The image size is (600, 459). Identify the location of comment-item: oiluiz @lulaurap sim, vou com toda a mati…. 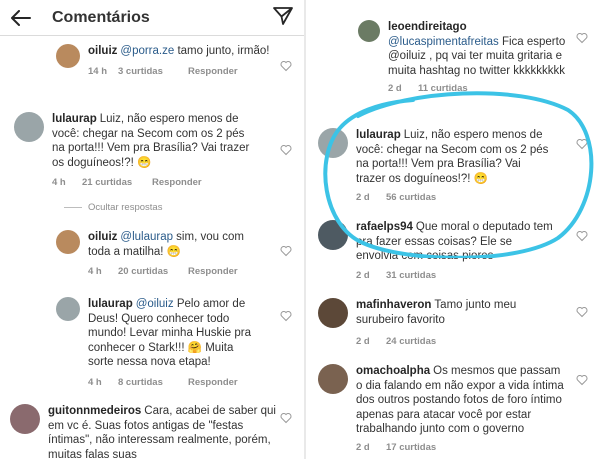
(176, 255).